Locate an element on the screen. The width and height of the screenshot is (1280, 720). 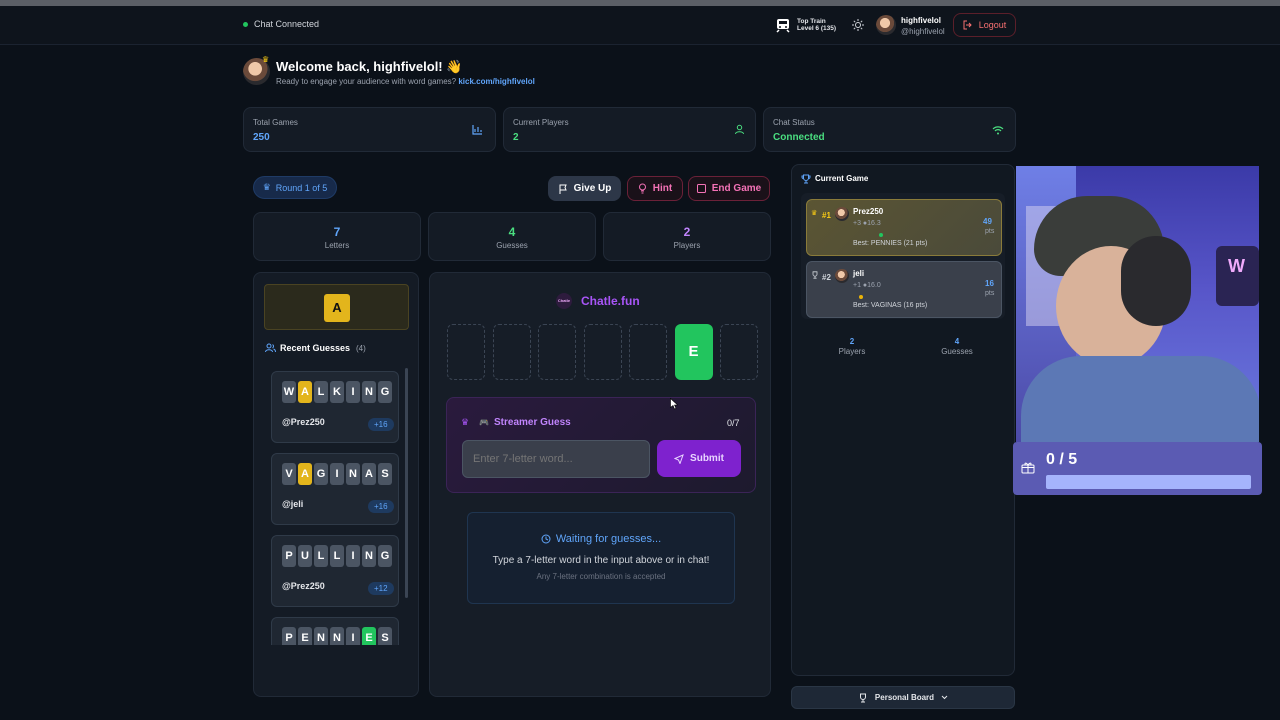
end-game-label: End Game is located at coordinates (736, 188).